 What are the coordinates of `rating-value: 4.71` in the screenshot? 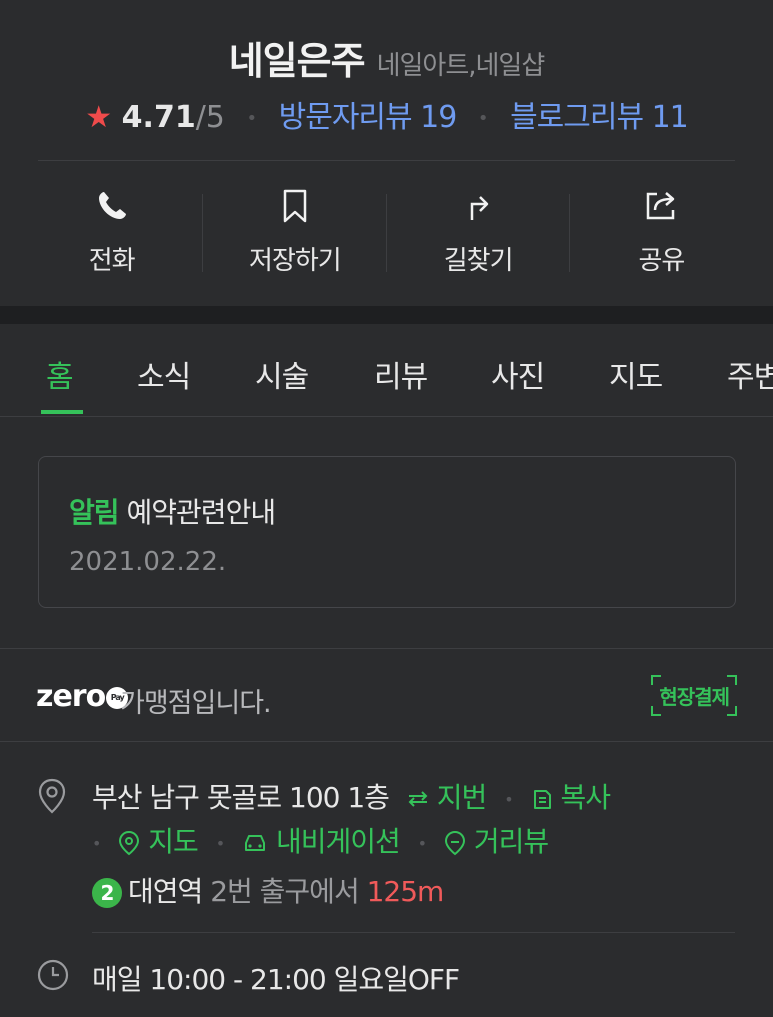 It's located at (158, 117).